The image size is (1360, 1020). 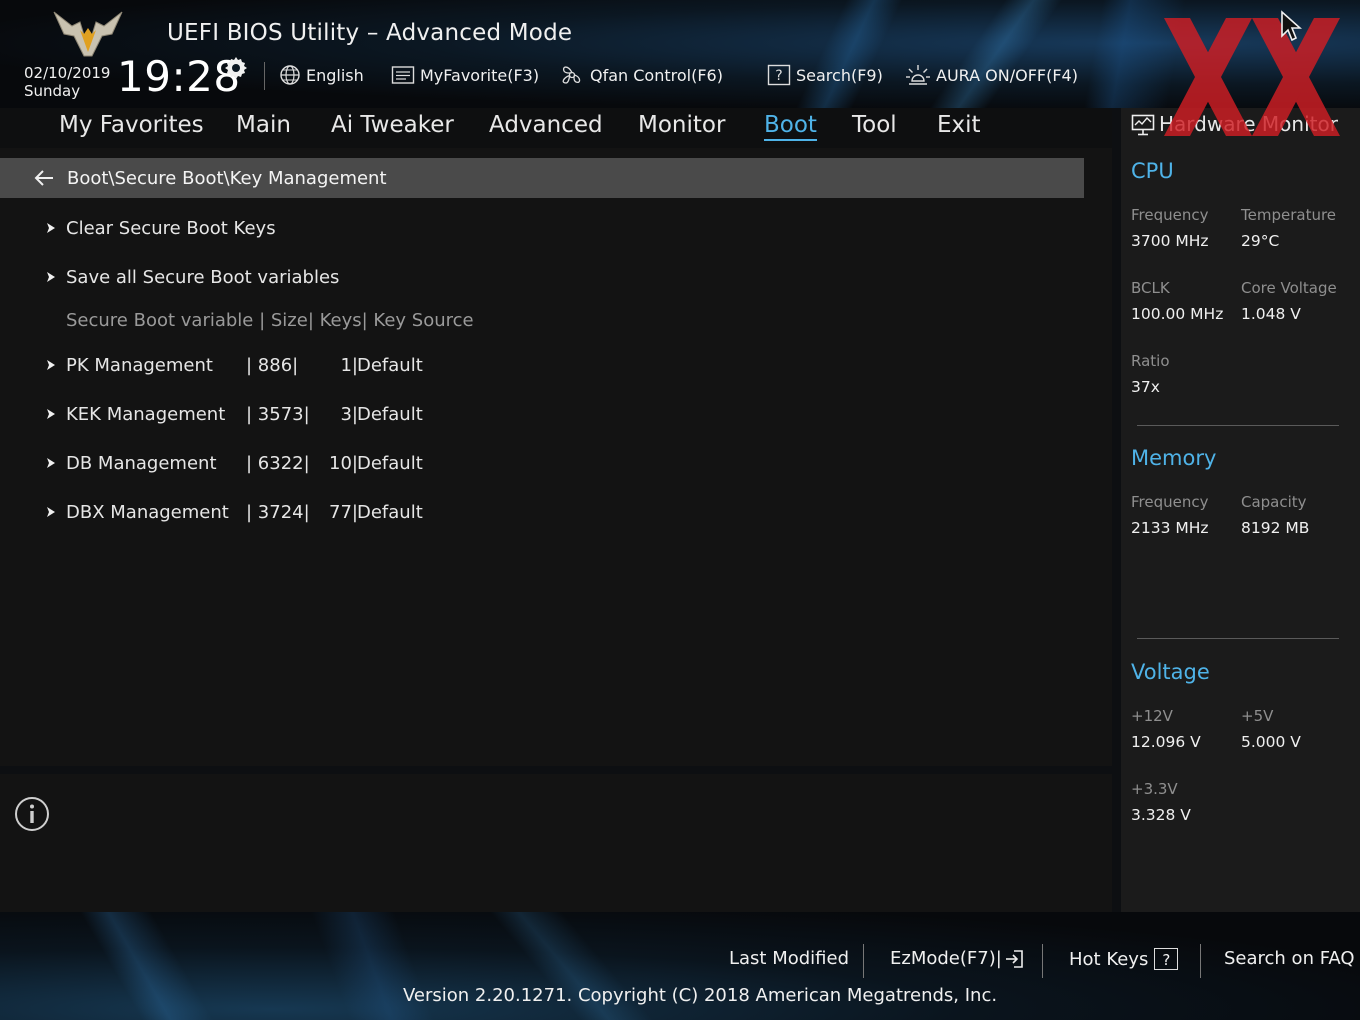 I want to click on aura-light-icon, so click(x=918, y=75).